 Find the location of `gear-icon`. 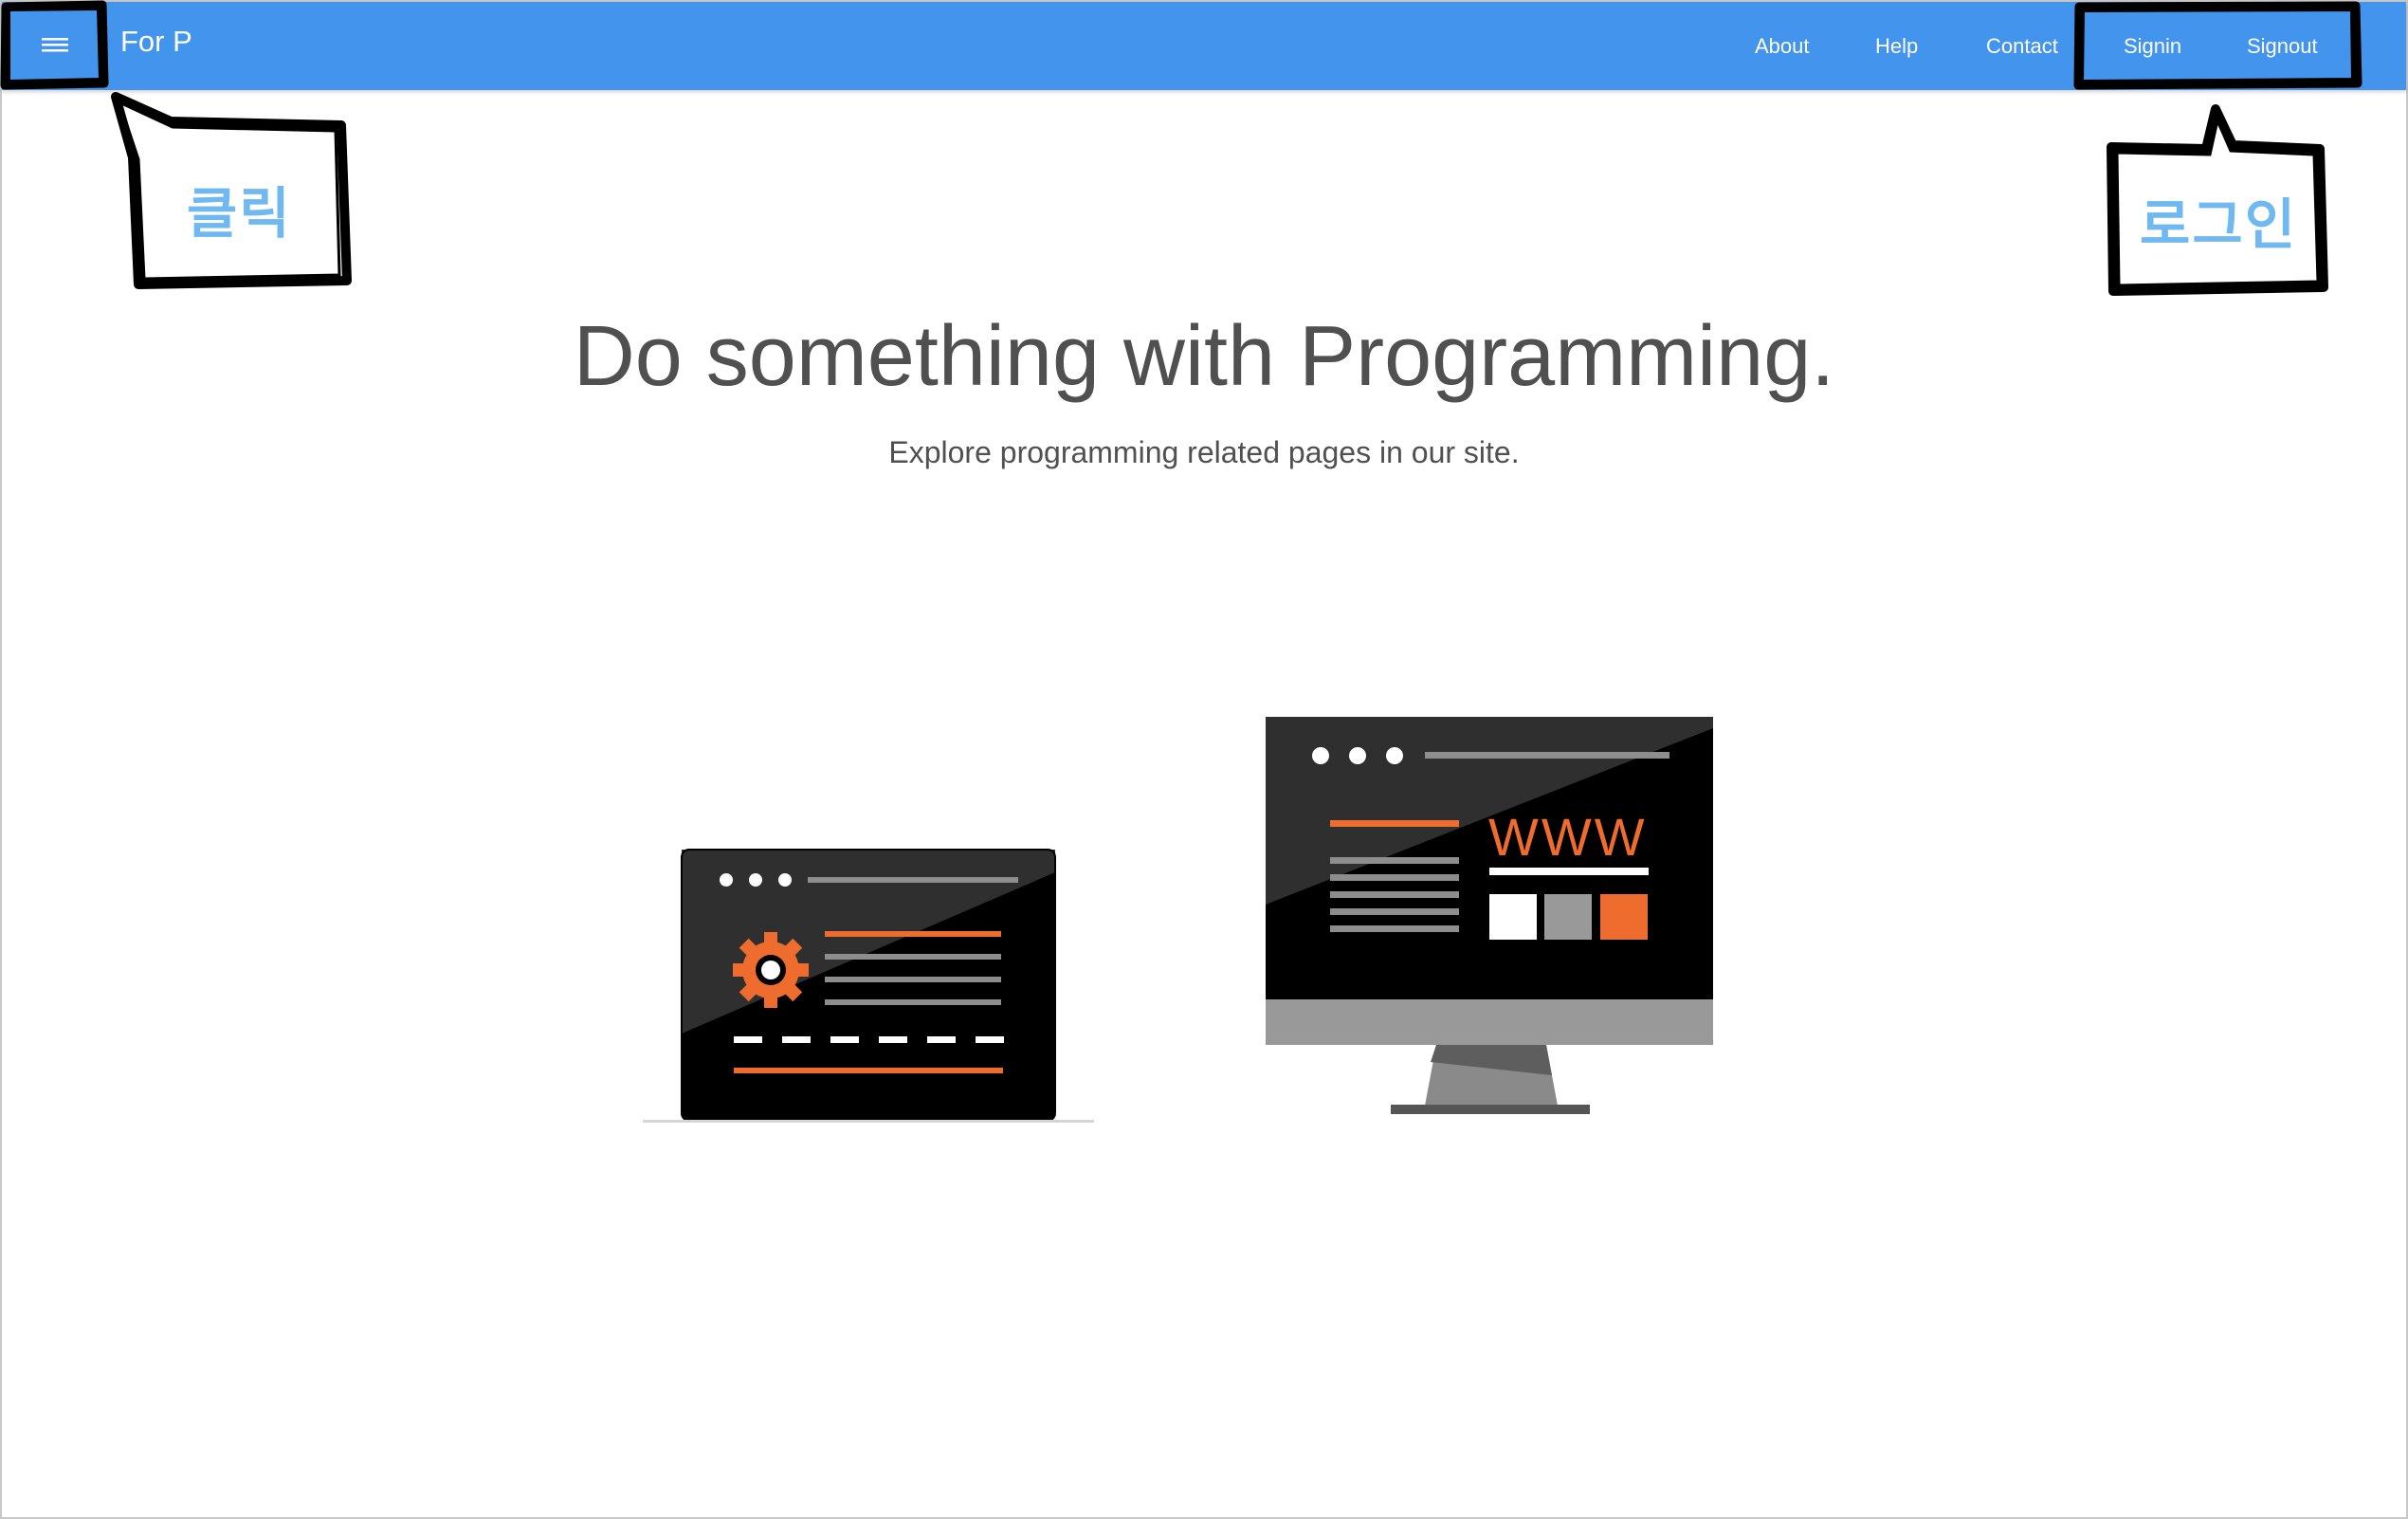

gear-icon is located at coordinates (771, 970).